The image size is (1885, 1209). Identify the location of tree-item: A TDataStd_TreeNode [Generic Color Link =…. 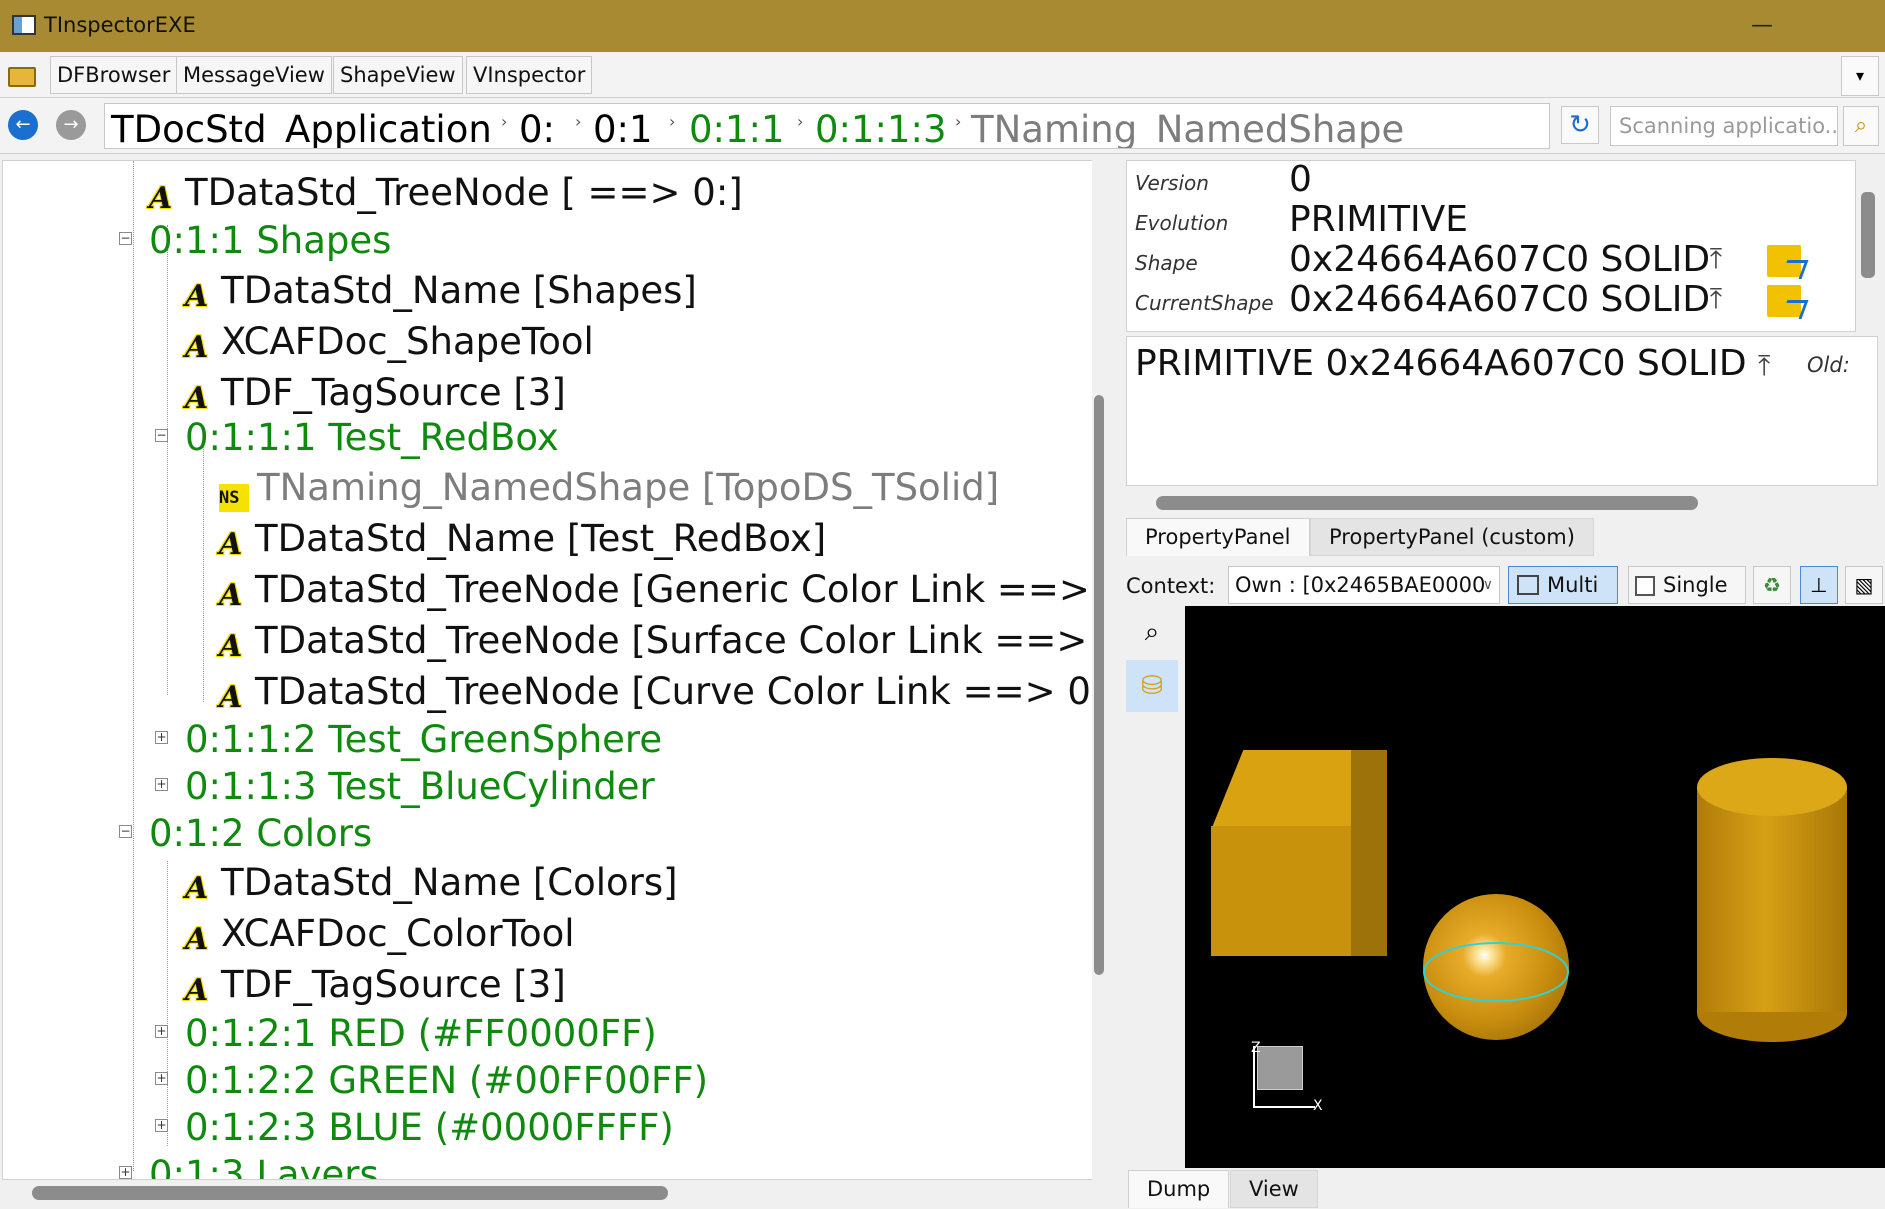
(661, 590).